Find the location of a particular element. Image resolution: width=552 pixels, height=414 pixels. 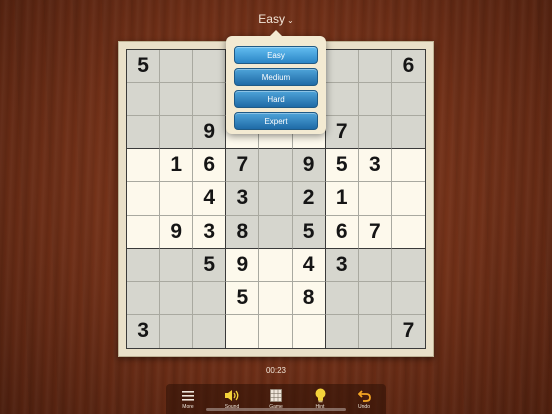

difficulty-option-medium: Medium is located at coordinates (276, 77).